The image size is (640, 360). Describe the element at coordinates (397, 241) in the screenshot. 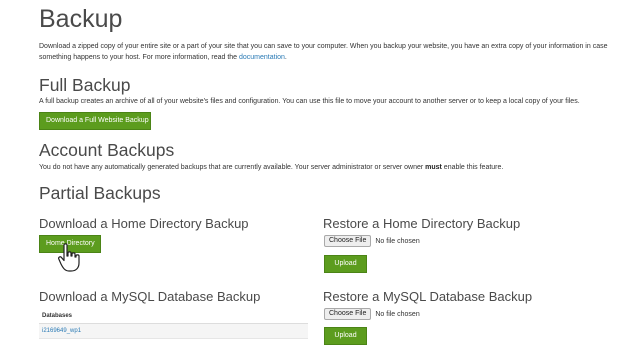

I see `home-restore-file-status: No file chosen` at that location.